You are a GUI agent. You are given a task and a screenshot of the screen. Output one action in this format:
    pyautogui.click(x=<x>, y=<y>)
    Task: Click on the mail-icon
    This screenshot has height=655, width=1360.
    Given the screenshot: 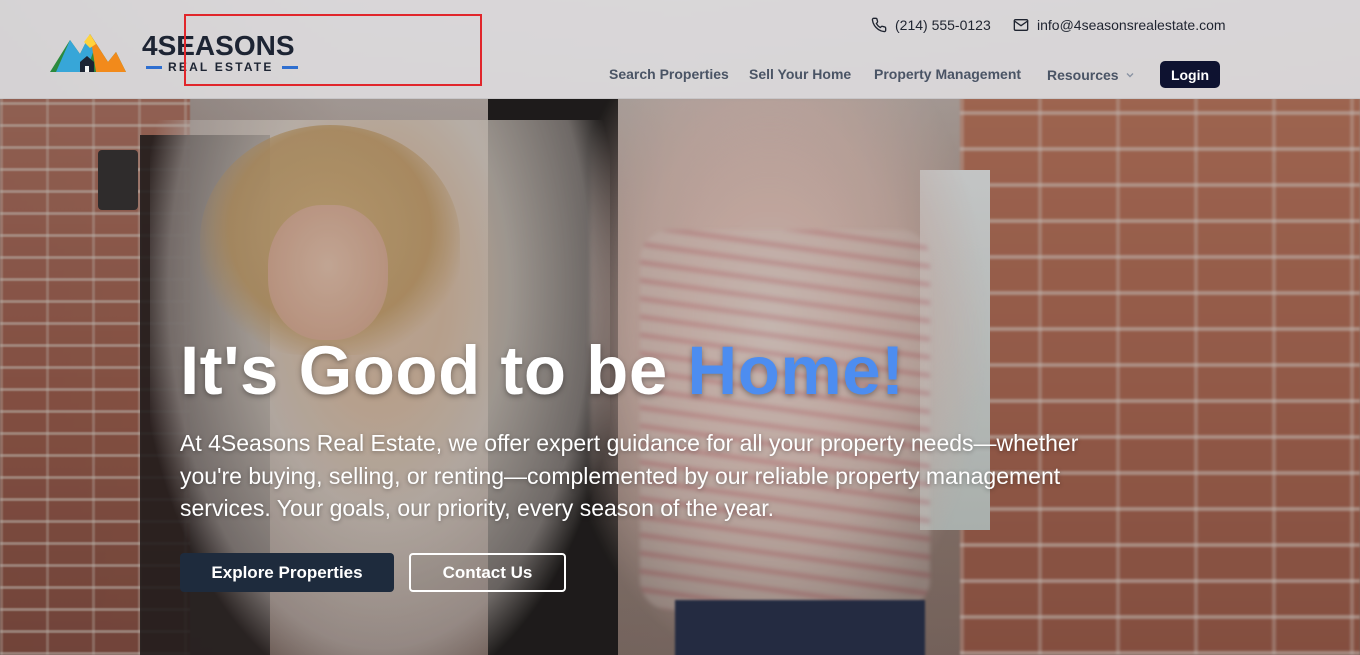 What is the action you would take?
    pyautogui.click(x=1021, y=25)
    